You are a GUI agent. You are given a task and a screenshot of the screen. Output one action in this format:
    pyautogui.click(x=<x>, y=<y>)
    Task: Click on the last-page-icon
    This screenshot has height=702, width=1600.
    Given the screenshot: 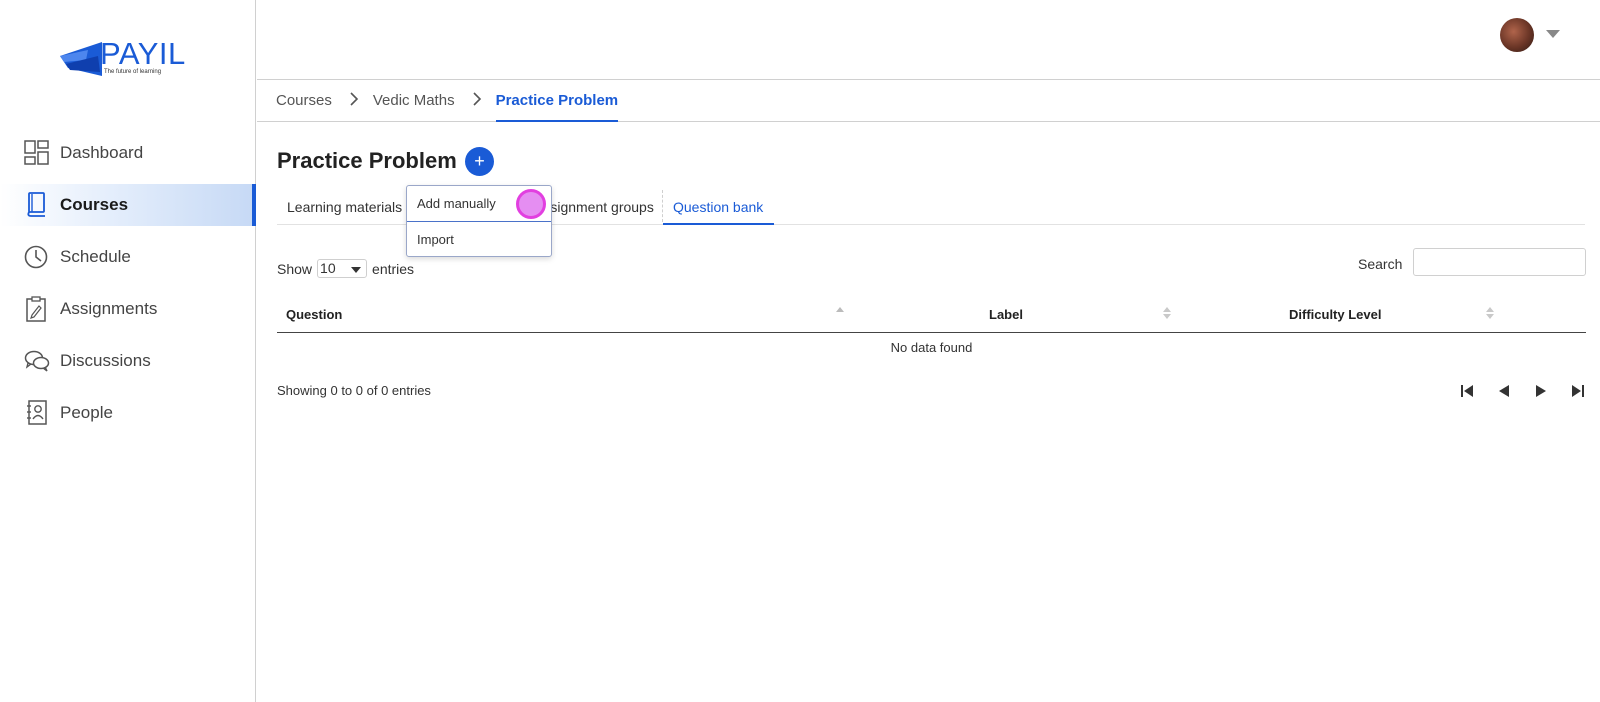 What is the action you would take?
    pyautogui.click(x=1577, y=391)
    